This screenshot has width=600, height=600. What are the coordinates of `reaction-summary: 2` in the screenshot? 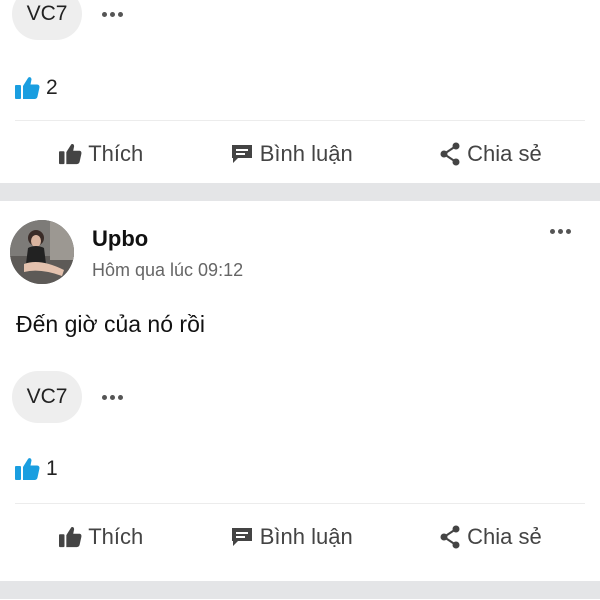 It's located at (36, 88).